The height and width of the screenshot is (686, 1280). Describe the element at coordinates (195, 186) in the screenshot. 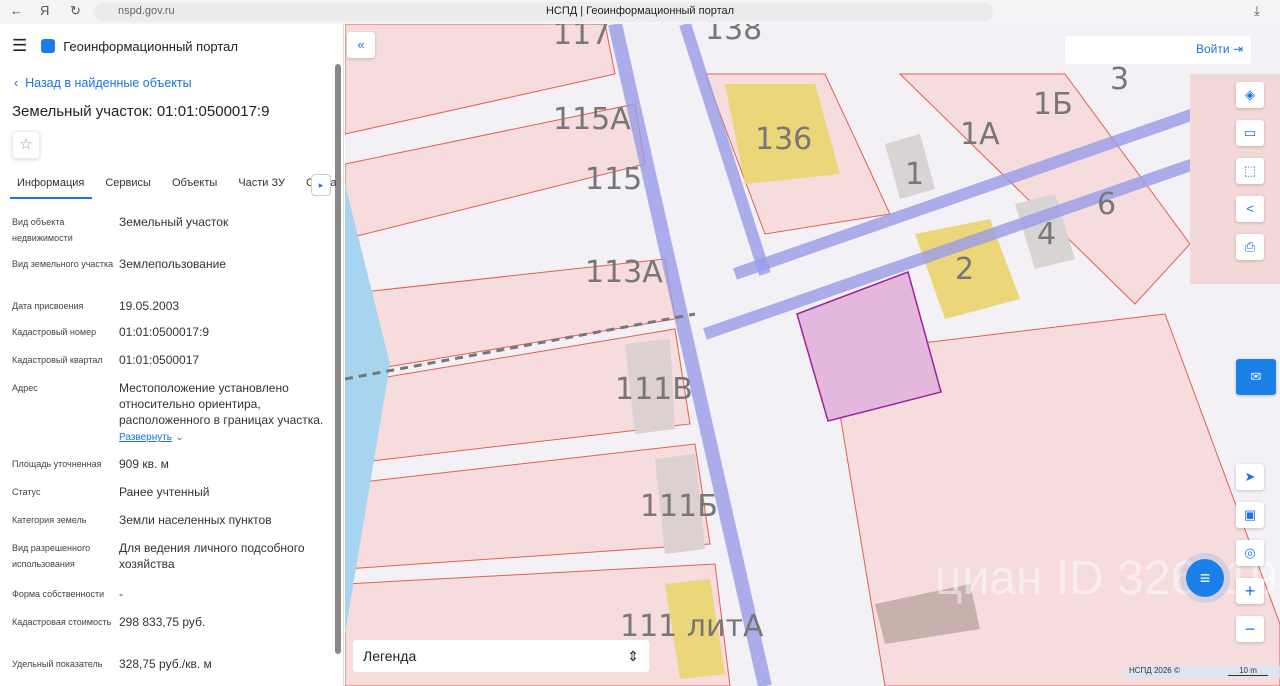

I see `tab-objects: Объекты` at that location.